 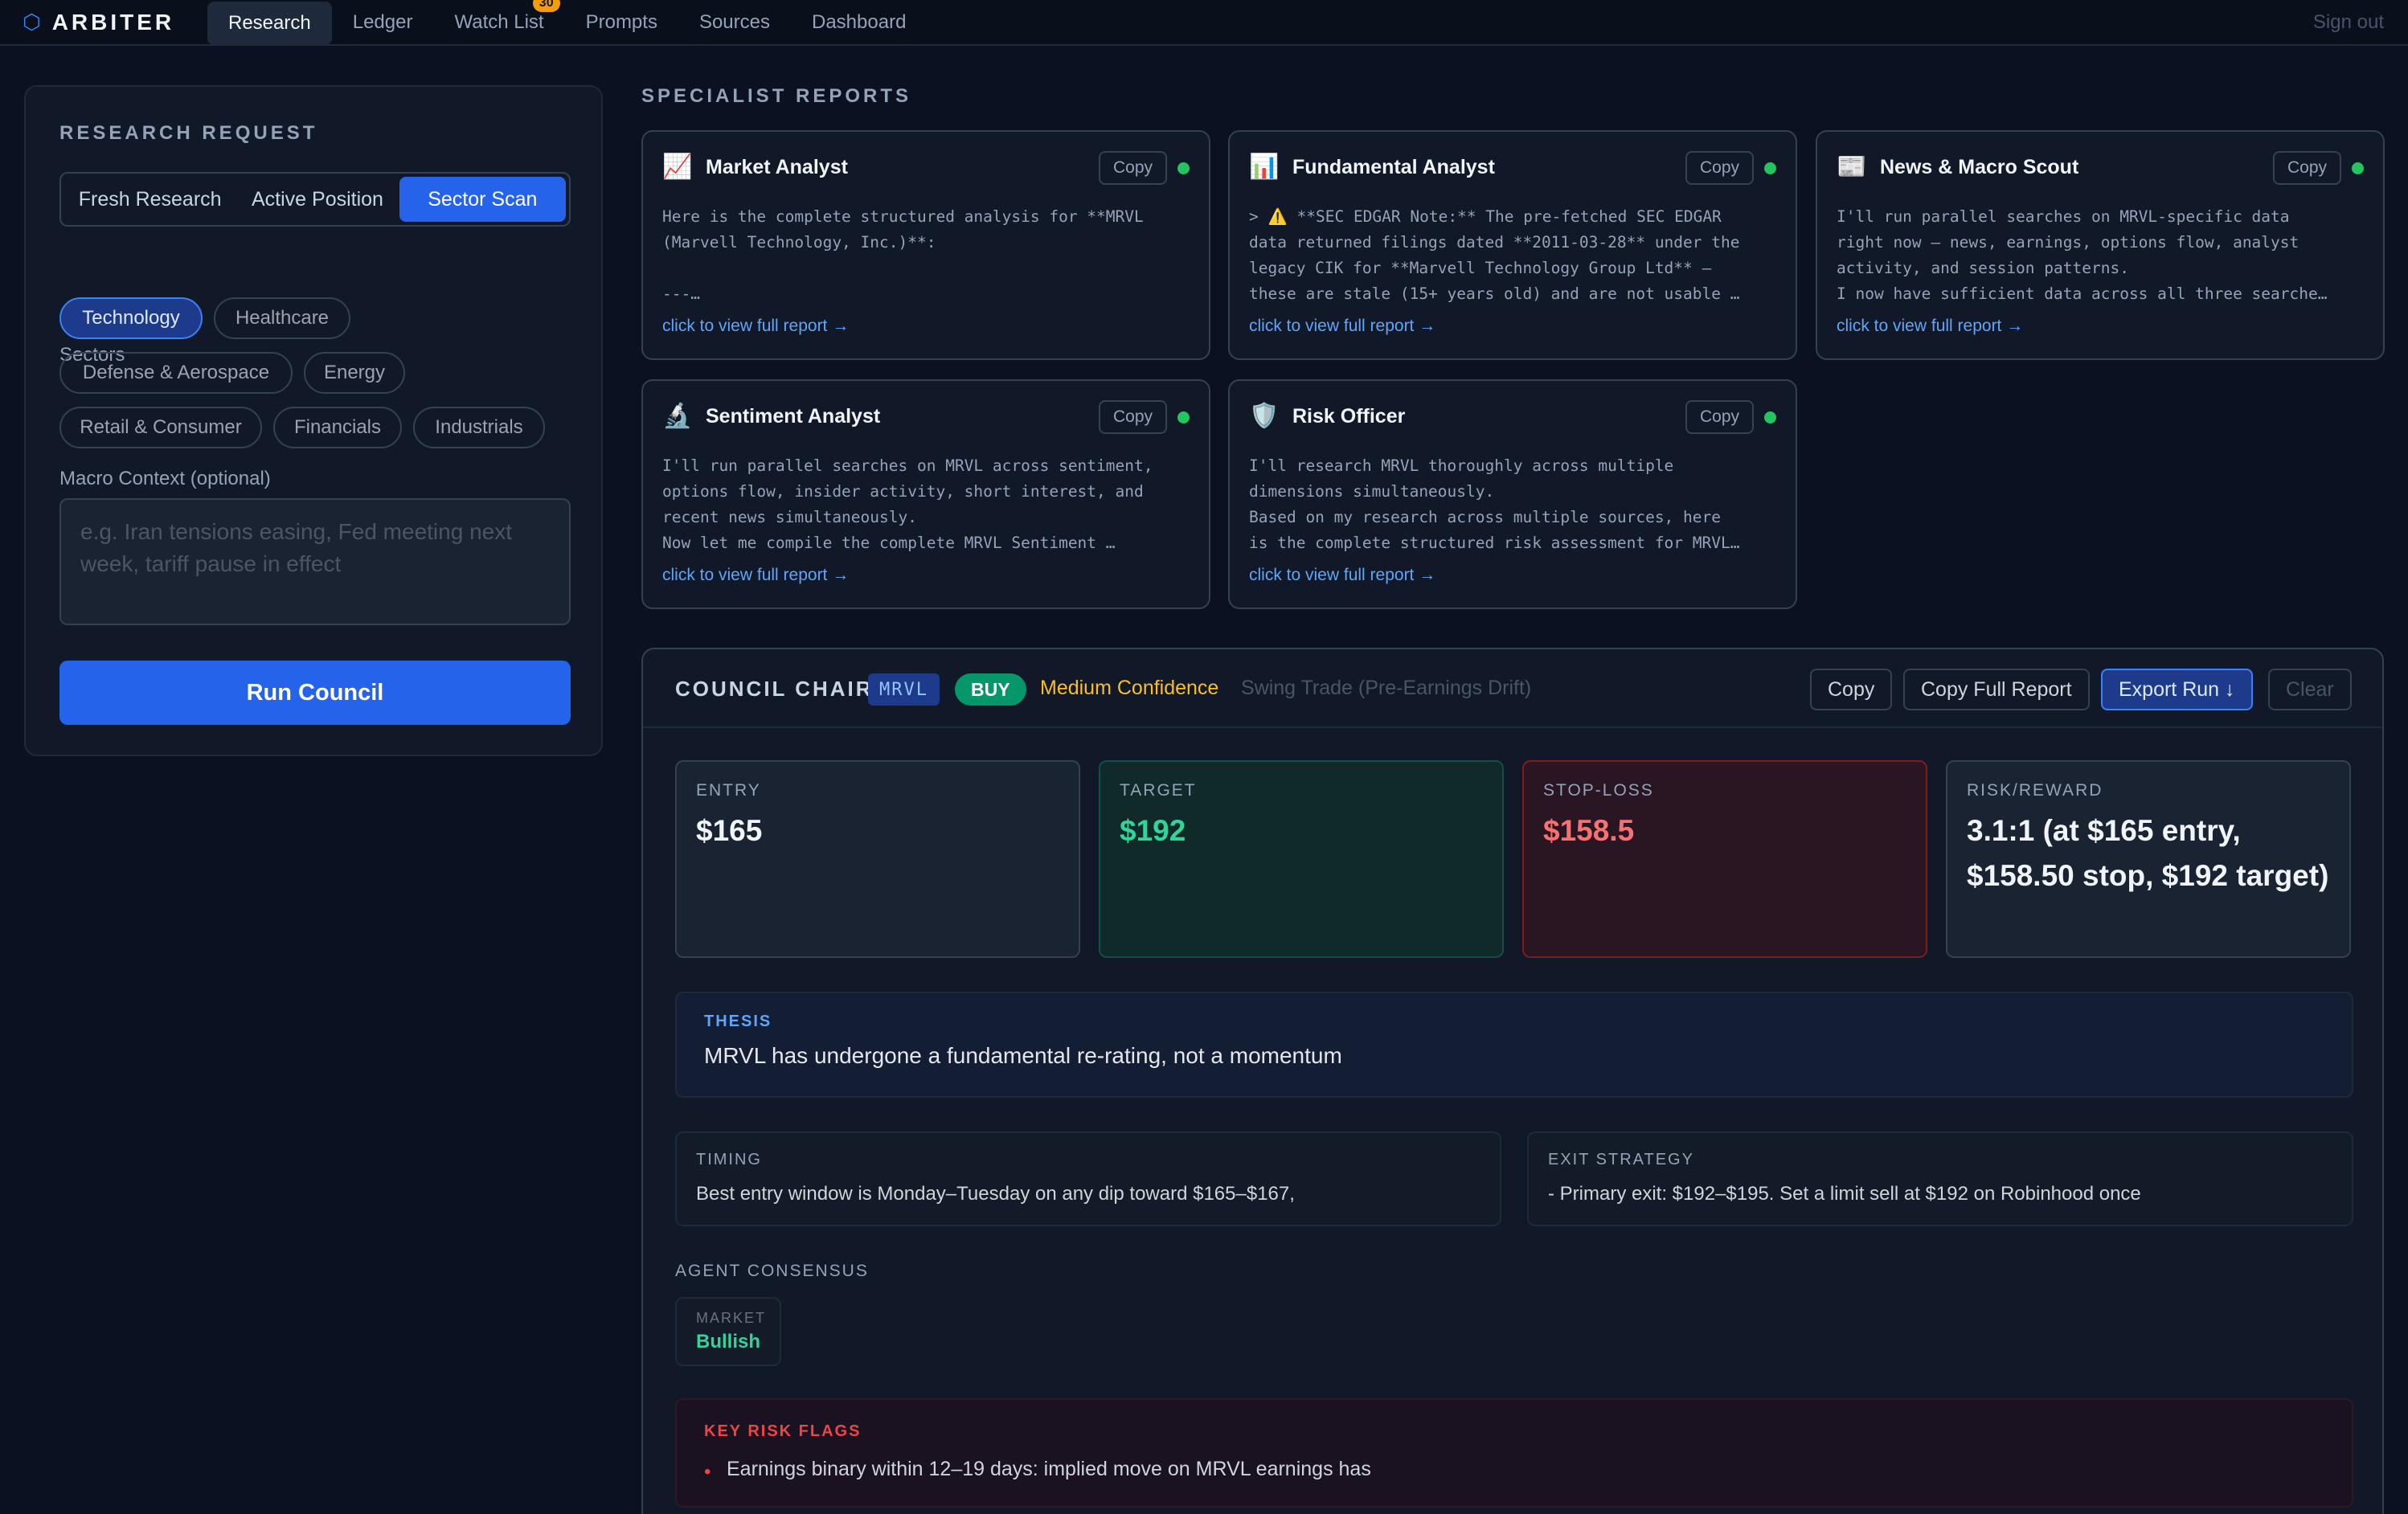 I want to click on timing-label: TIMING, so click(x=729, y=1159).